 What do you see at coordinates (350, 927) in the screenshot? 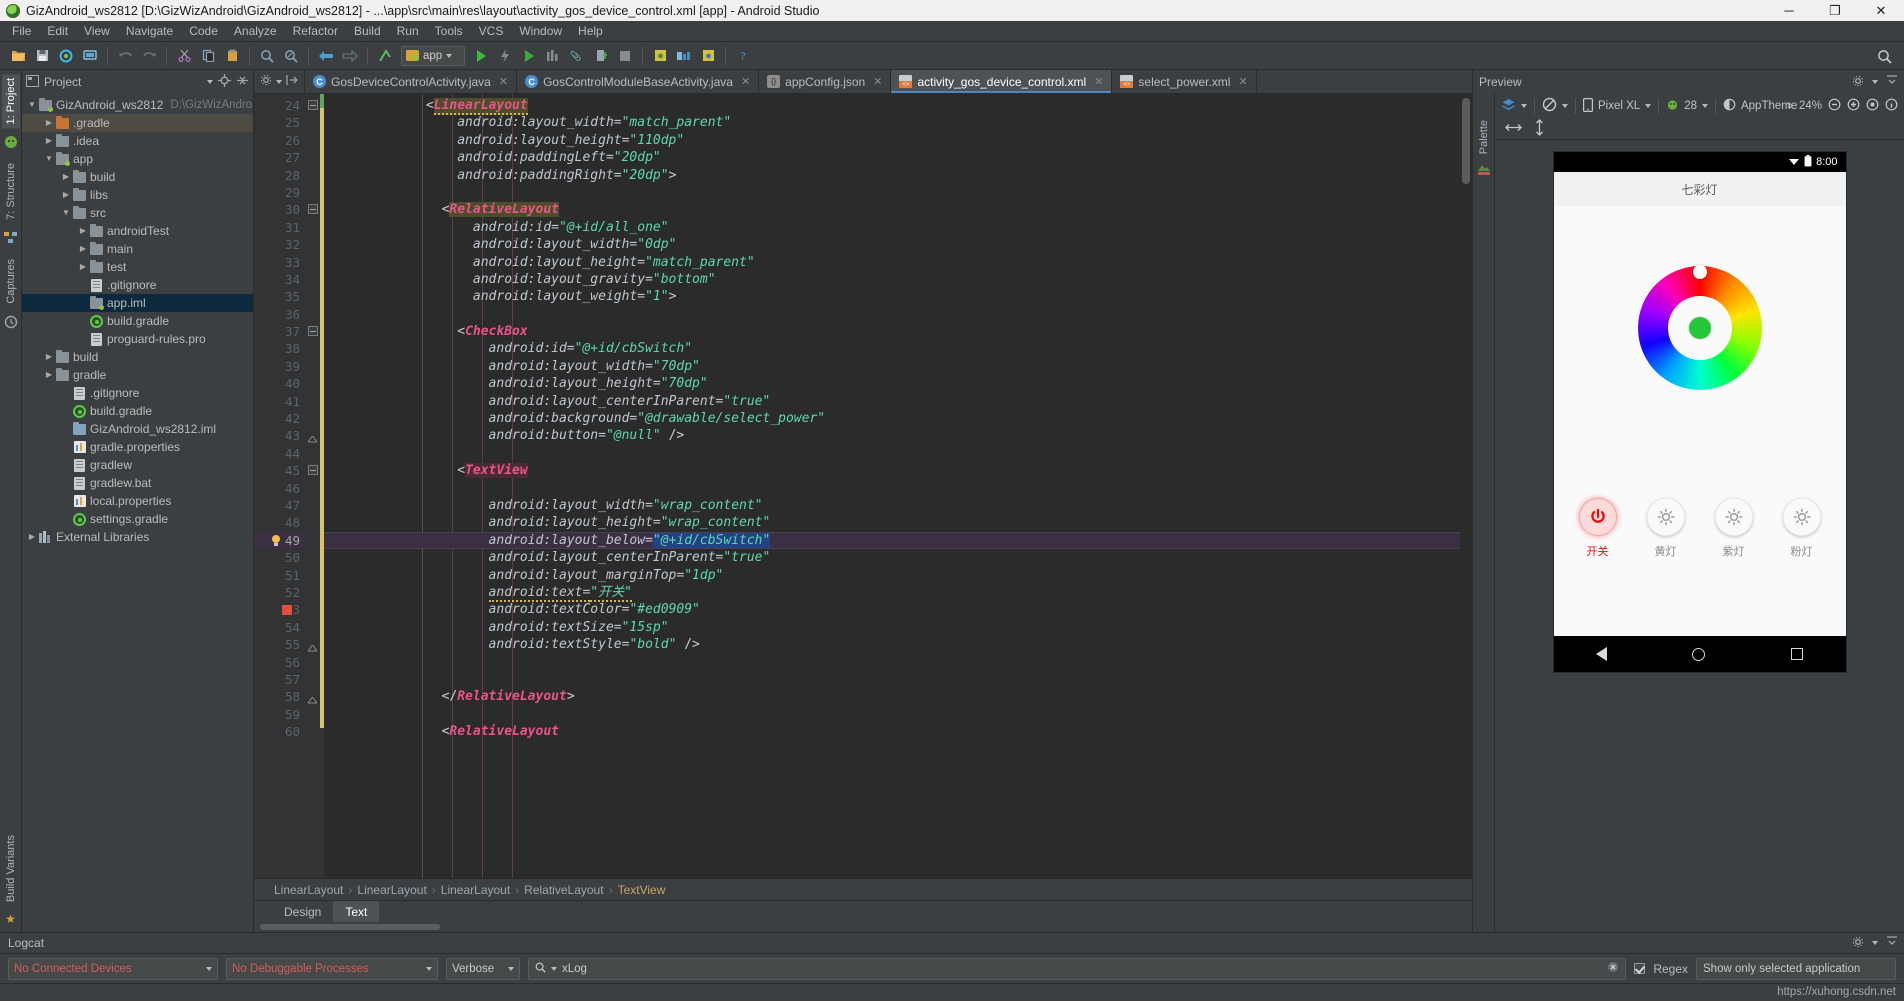
I see `hscrollbar-thumb` at bounding box center [350, 927].